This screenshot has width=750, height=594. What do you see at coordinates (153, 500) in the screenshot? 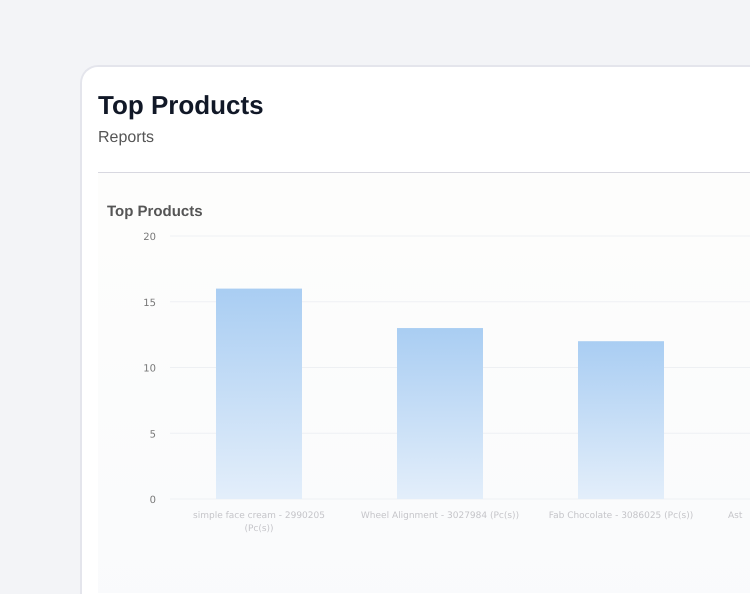
I see `axis-tick-label: 0` at bounding box center [153, 500].